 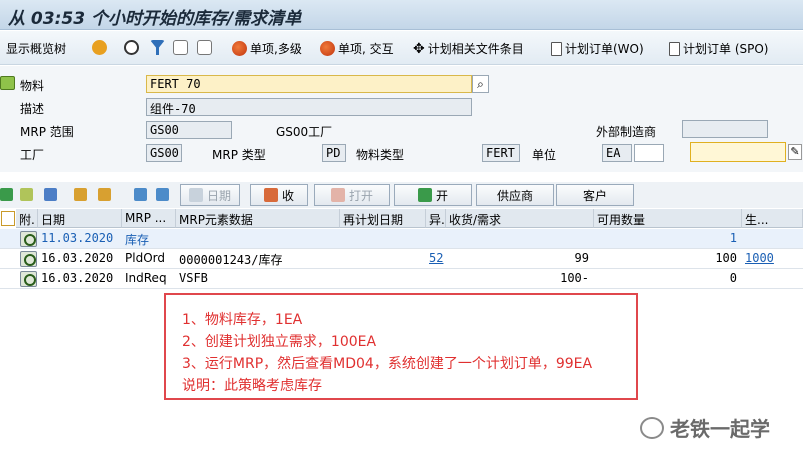 I want to click on refresh-icon, so click(x=131, y=47).